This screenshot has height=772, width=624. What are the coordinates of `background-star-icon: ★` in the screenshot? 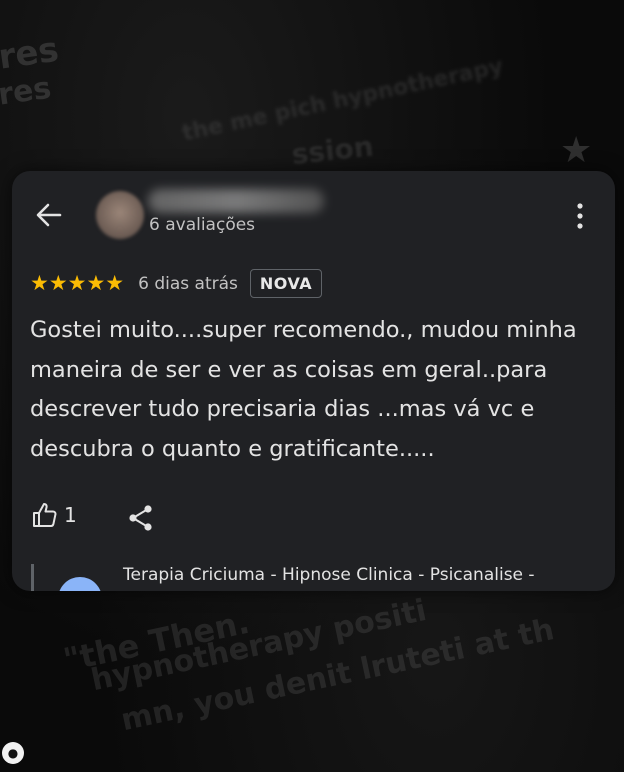 It's located at (576, 150).